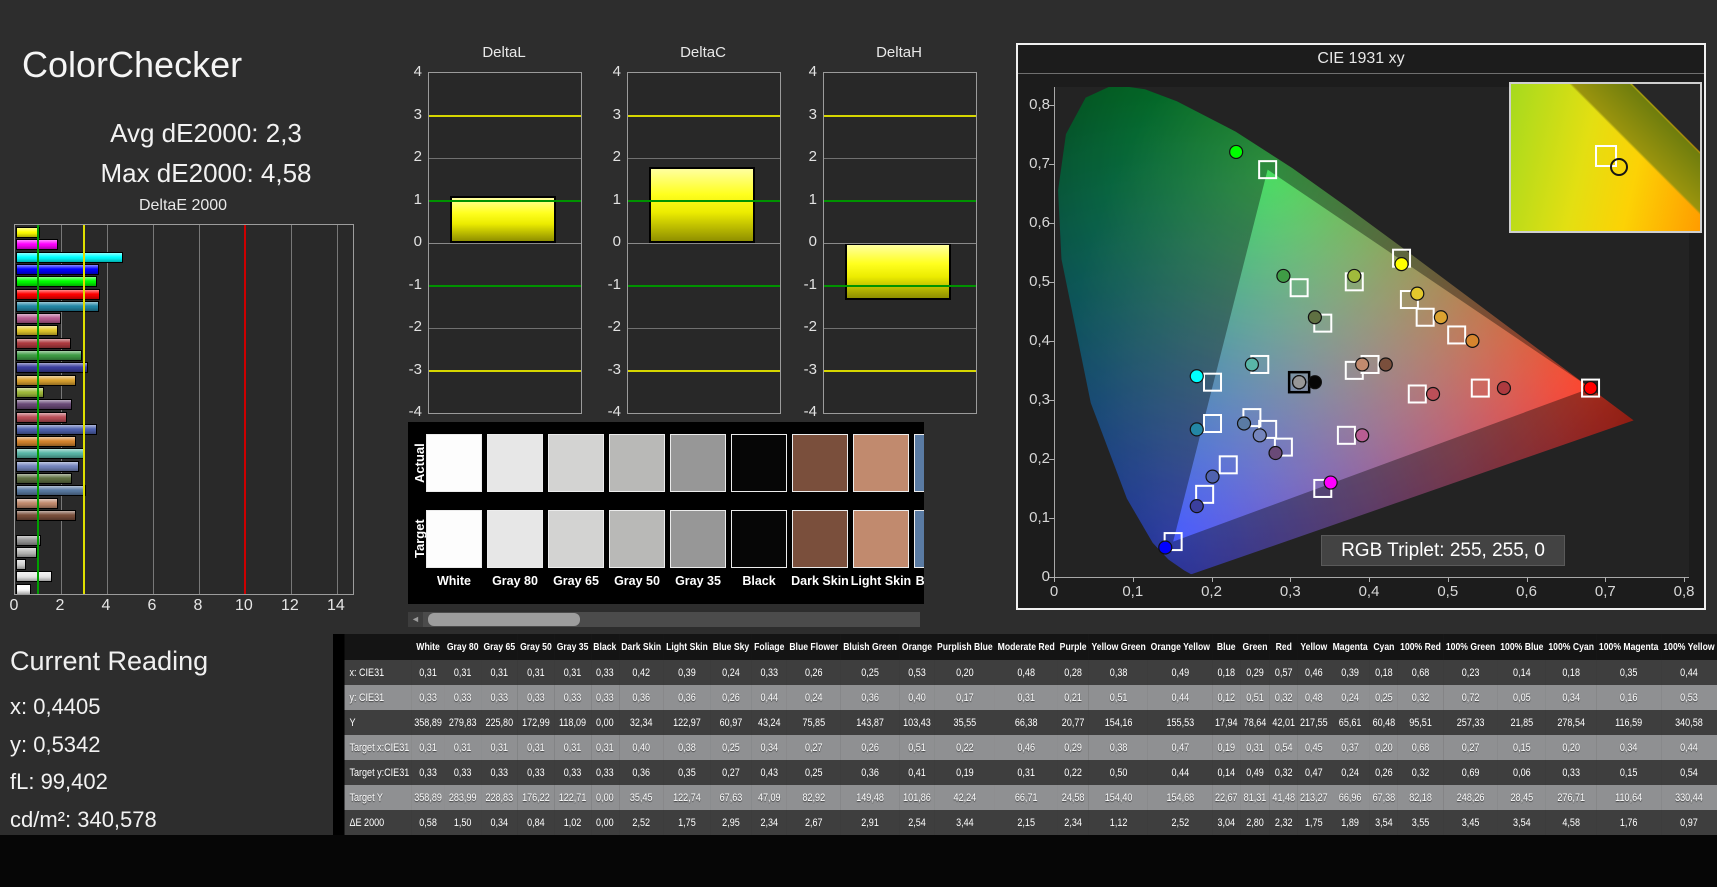  I want to click on table-cell: 0,50, so click(1119, 772).